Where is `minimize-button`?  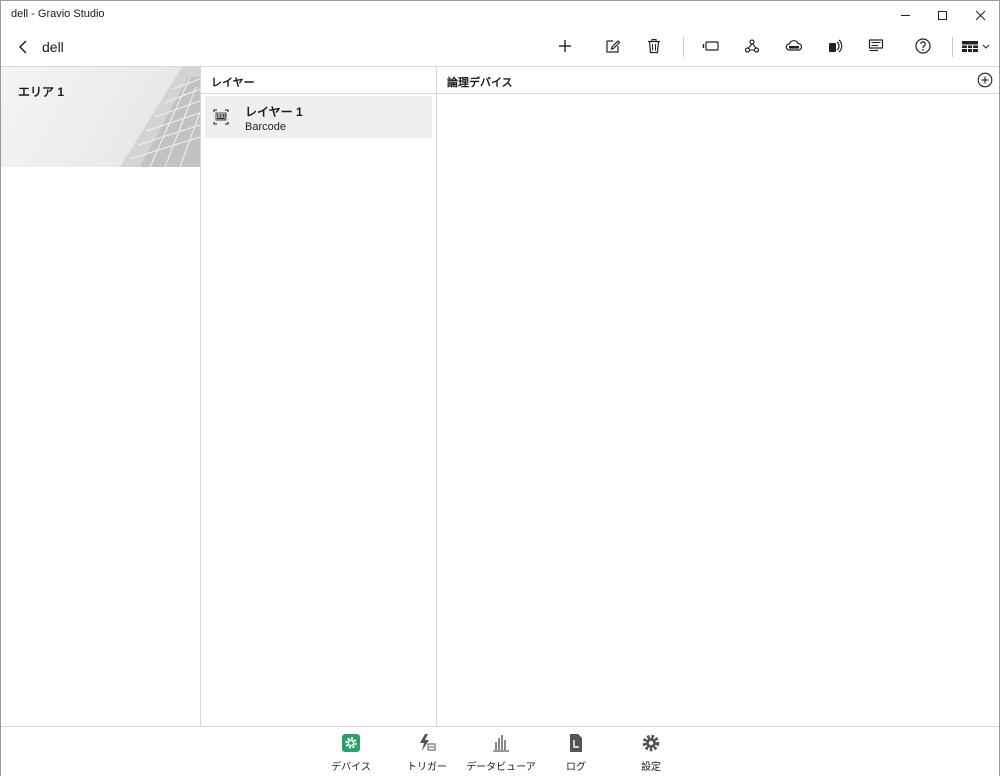 minimize-button is located at coordinates (905, 15).